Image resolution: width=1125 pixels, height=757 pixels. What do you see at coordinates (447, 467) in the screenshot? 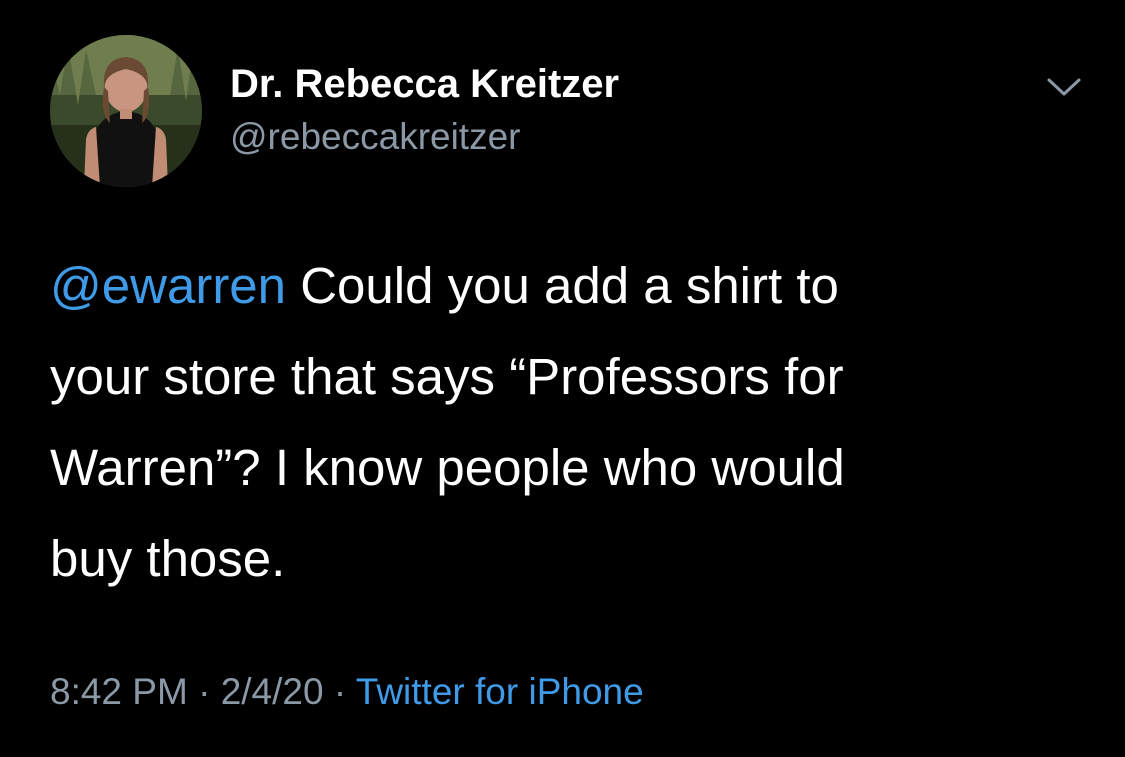
I see `tweet-text-line-3: Warren”? I know people who would` at bounding box center [447, 467].